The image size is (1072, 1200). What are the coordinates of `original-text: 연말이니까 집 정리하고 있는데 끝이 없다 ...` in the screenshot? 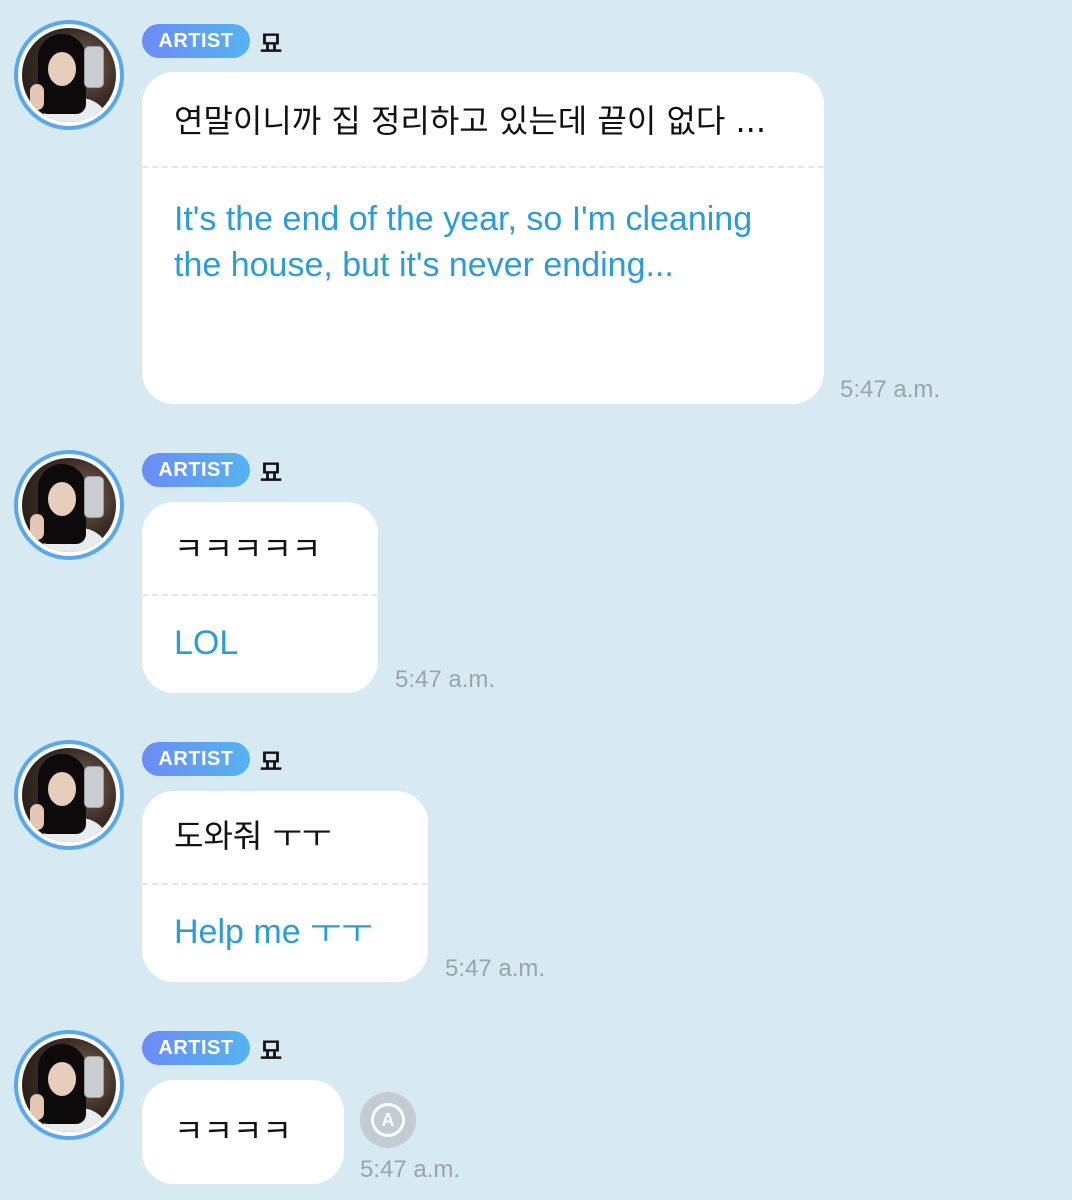 It's located at (470, 121).